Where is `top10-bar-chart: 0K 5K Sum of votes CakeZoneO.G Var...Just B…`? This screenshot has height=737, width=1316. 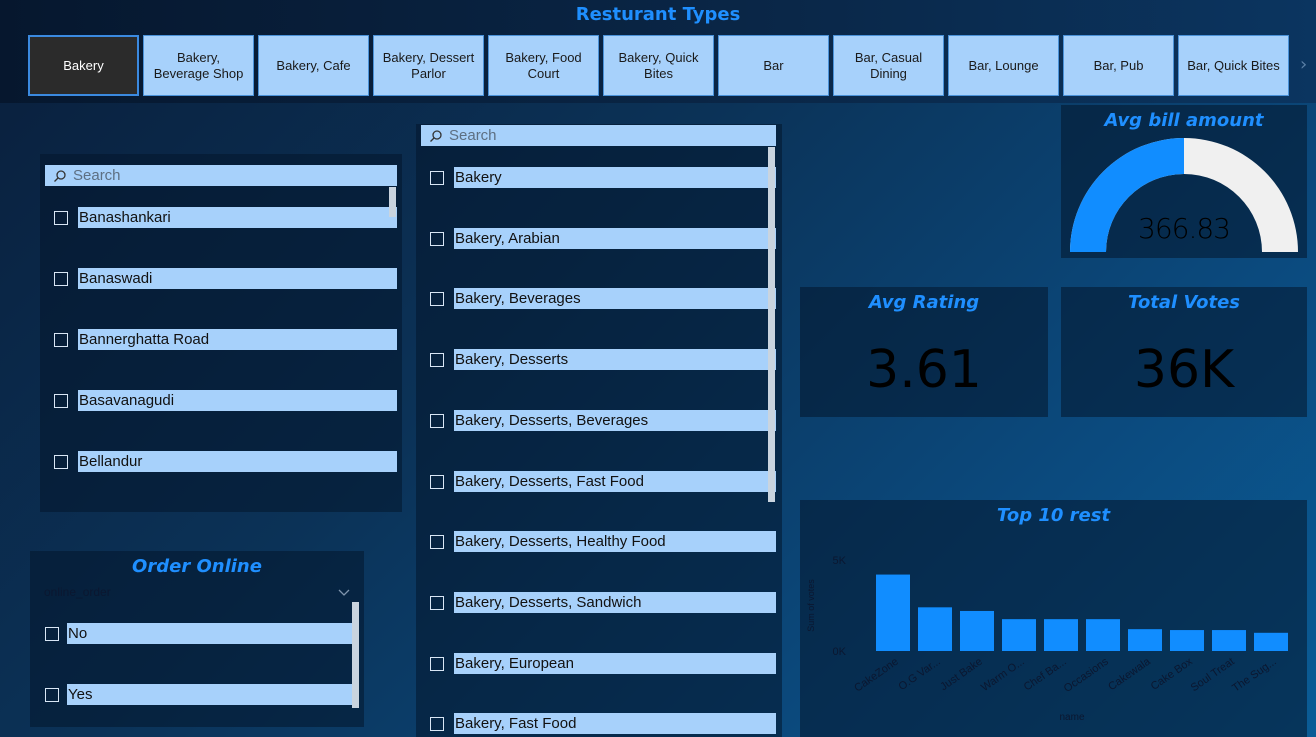
top10-bar-chart: 0K 5K Sum of votes CakeZoneO.G Var...Just B… is located at coordinates (1047, 639).